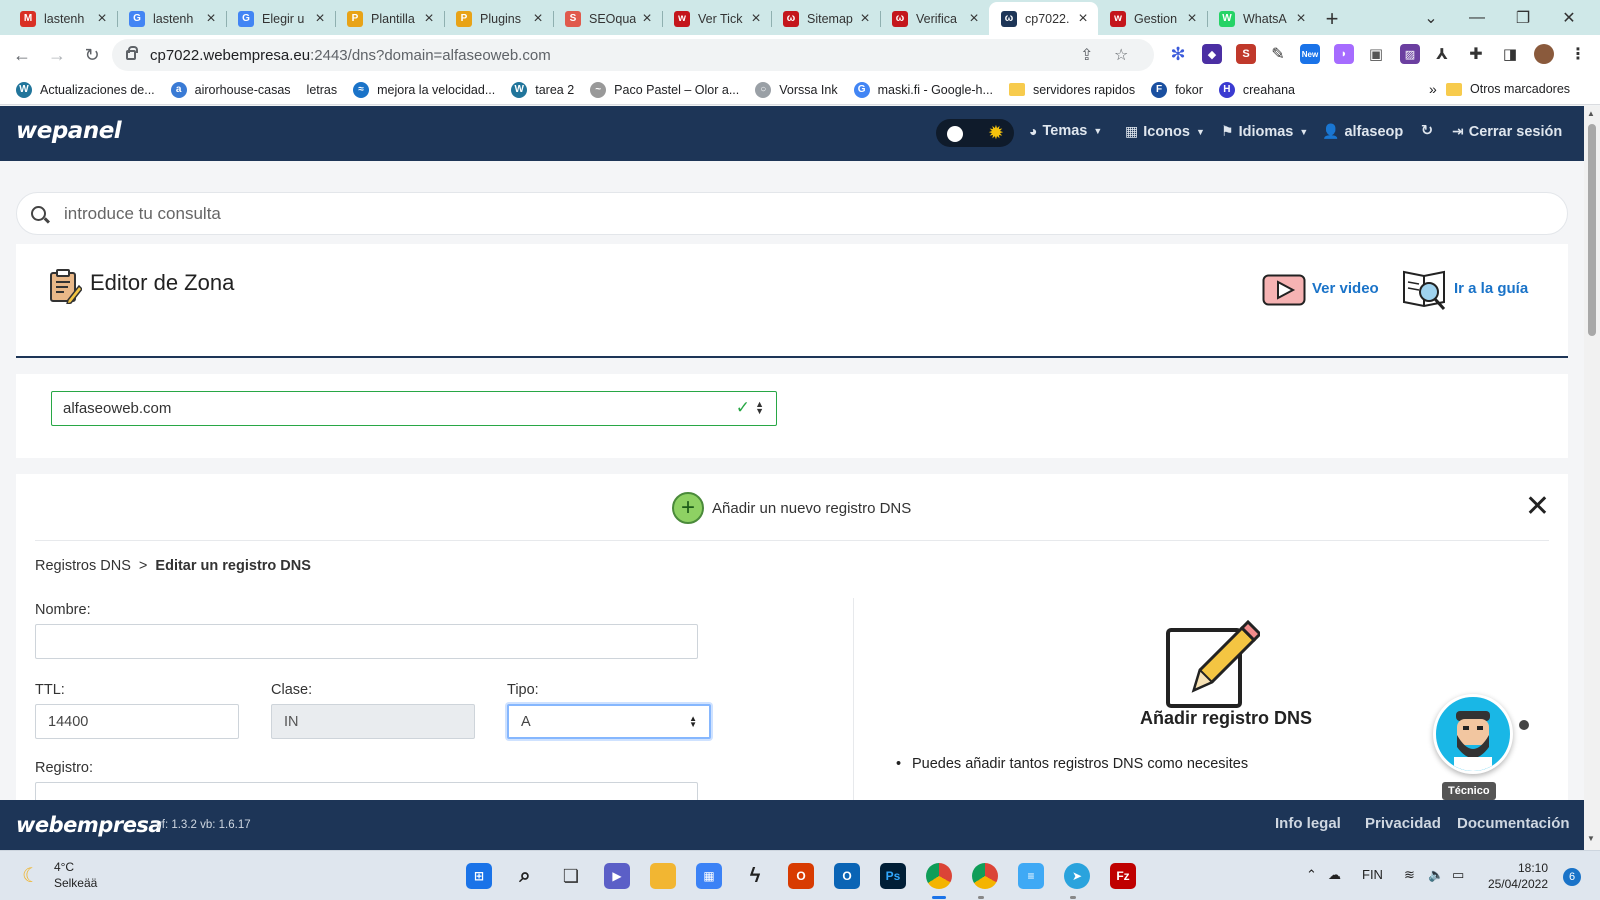 Image resolution: width=1600 pixels, height=900 pixels. What do you see at coordinates (1031, 876) in the screenshot?
I see `notepad-icon: ≡` at bounding box center [1031, 876].